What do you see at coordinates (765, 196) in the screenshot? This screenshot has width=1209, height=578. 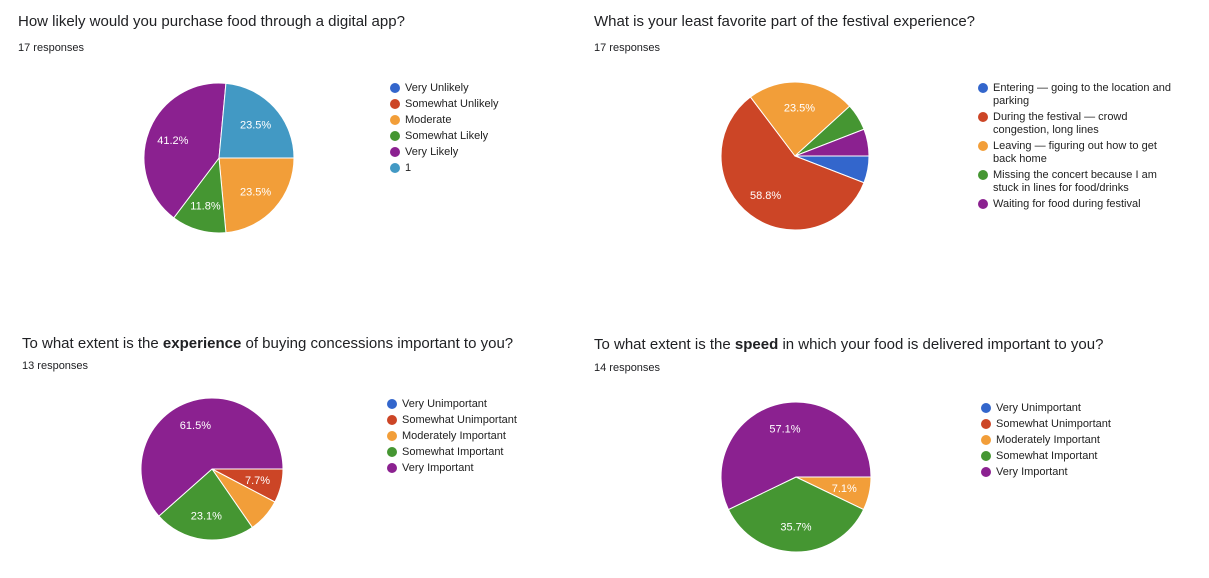 I see `slice-percent-label: 58.8%` at bounding box center [765, 196].